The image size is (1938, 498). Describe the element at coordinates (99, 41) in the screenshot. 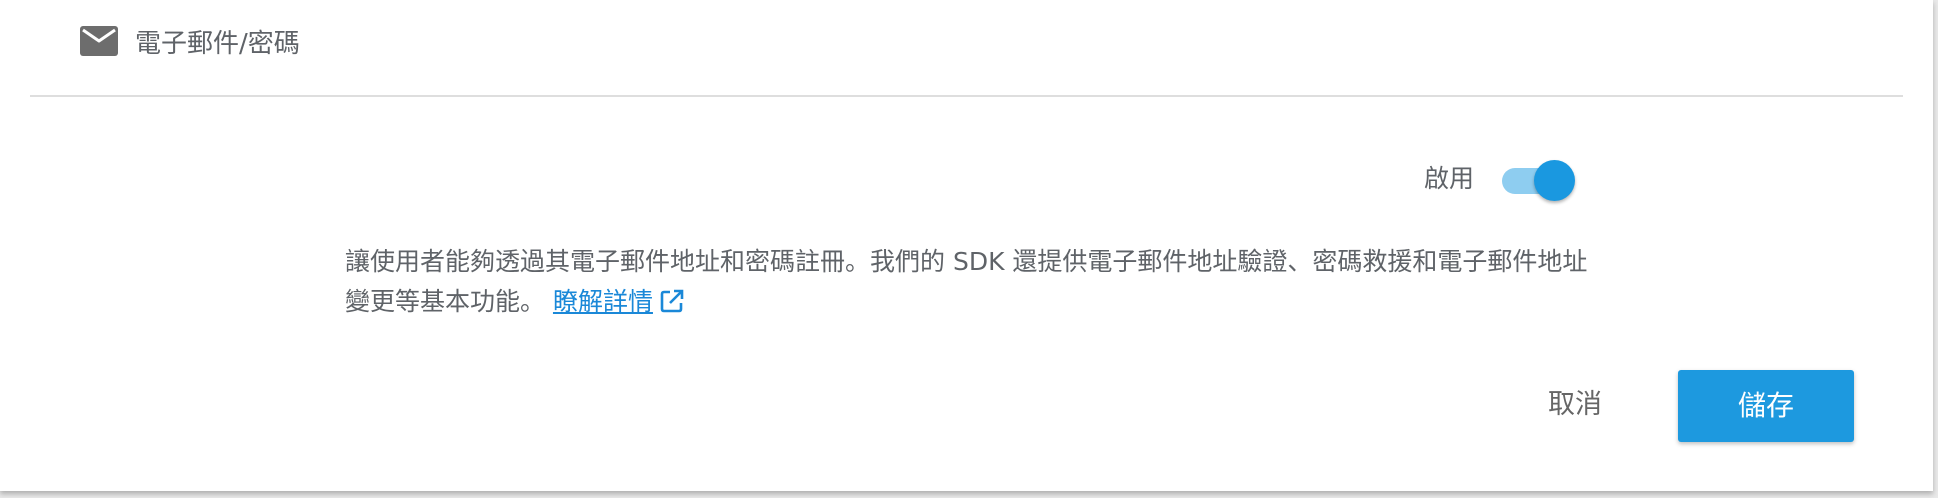

I see `mail-icon` at that location.